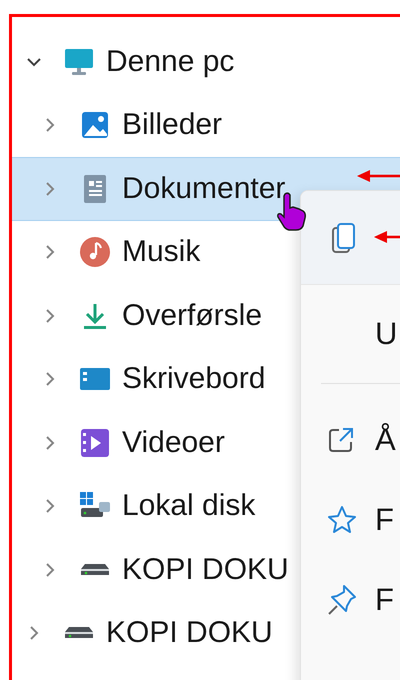 The image size is (400, 680). What do you see at coordinates (34, 61) in the screenshot?
I see `chevron-down-icon` at bounding box center [34, 61].